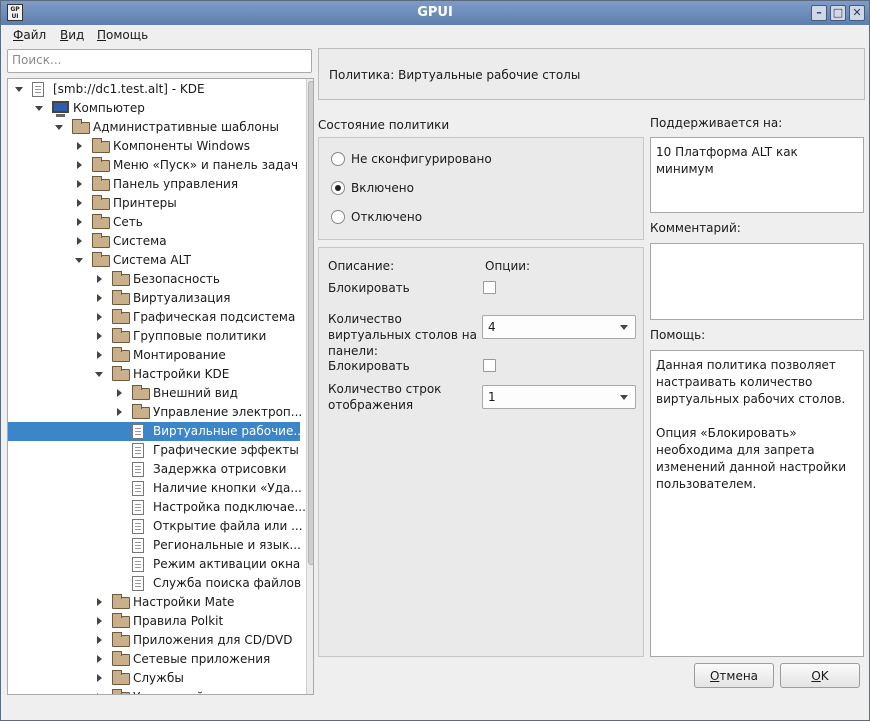 The image size is (870, 721). I want to click on tree-item: Принтеры, so click(154, 203).